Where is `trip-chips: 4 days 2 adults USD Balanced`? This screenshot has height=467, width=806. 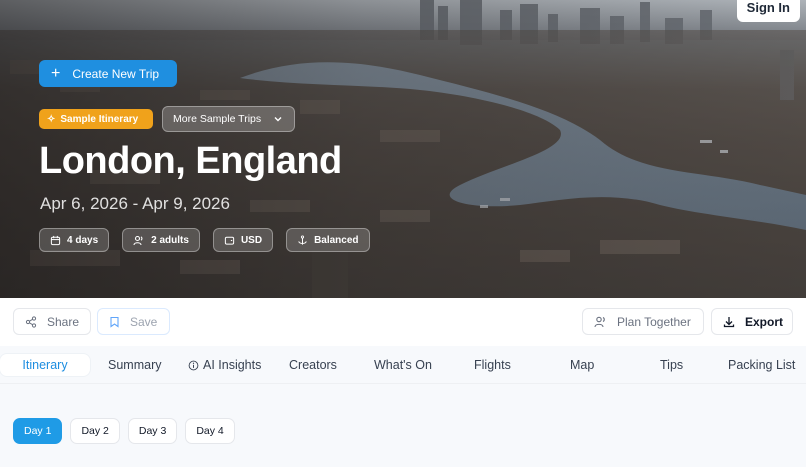 trip-chips: 4 days 2 adults USD Balanced is located at coordinates (204, 240).